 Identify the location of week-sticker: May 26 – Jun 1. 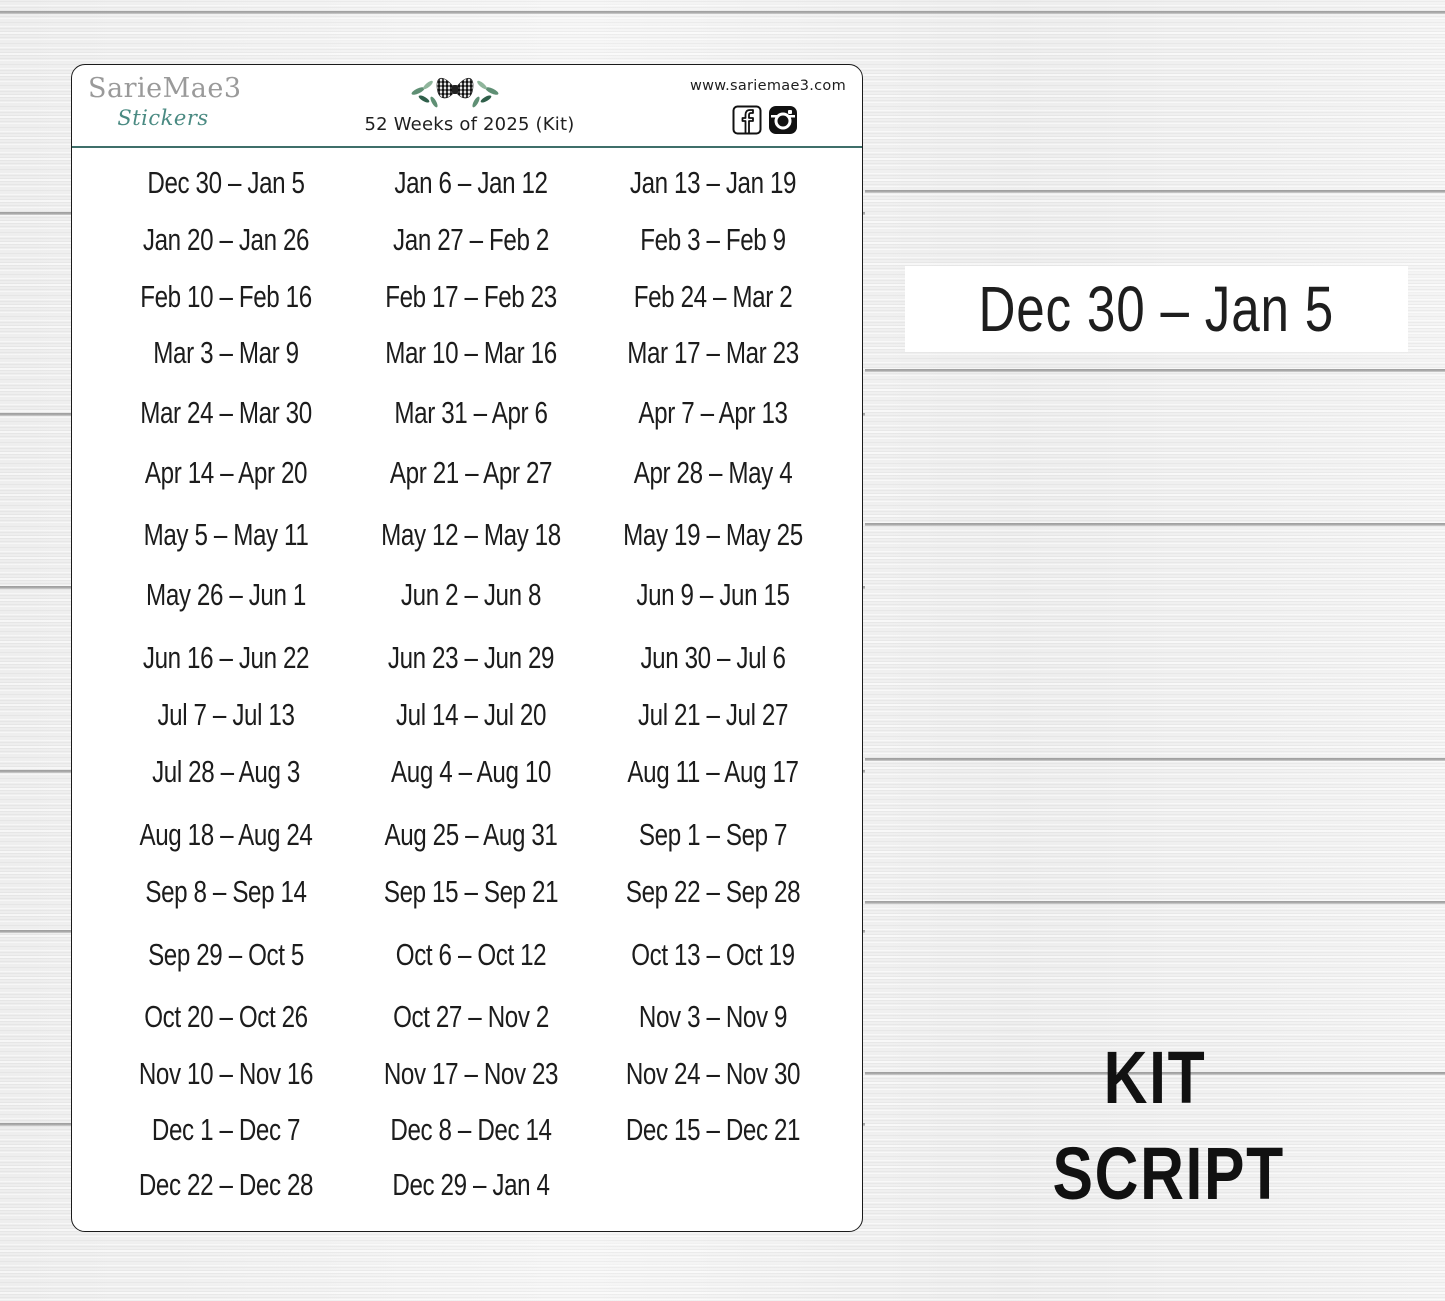
(226, 594).